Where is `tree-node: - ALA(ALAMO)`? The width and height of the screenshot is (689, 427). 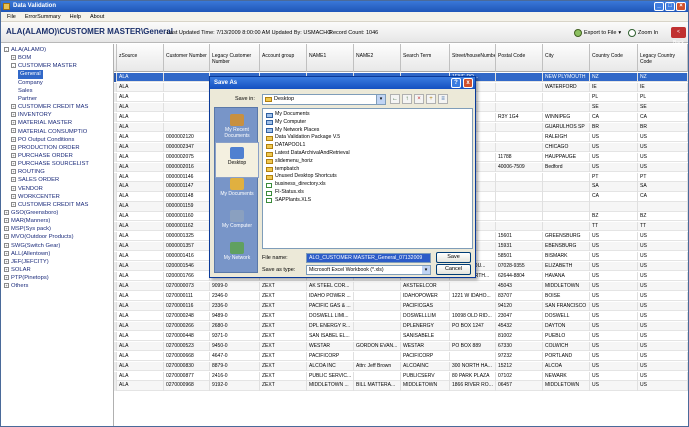
tree-node: - ALA(ALAMO) is located at coordinates (25, 50).